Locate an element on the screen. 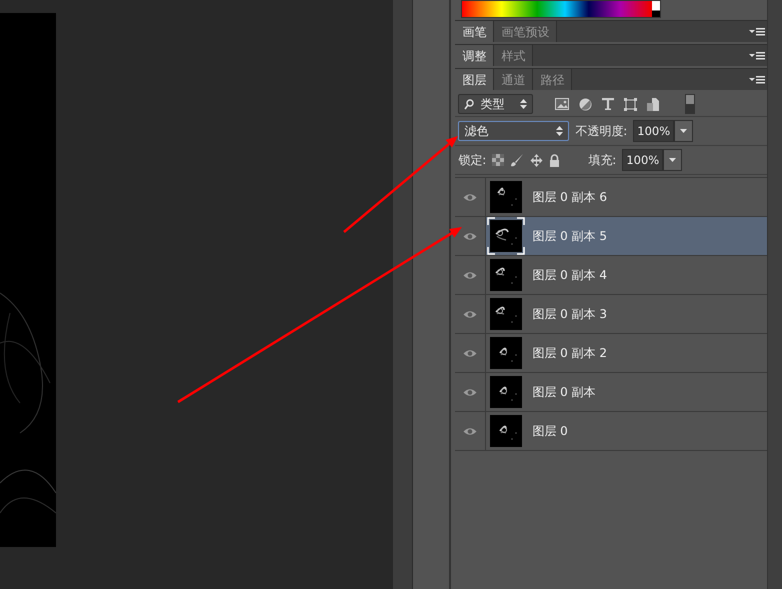 This screenshot has width=782, height=589. layer-row: 图层 0 副本 6 is located at coordinates (627, 197).